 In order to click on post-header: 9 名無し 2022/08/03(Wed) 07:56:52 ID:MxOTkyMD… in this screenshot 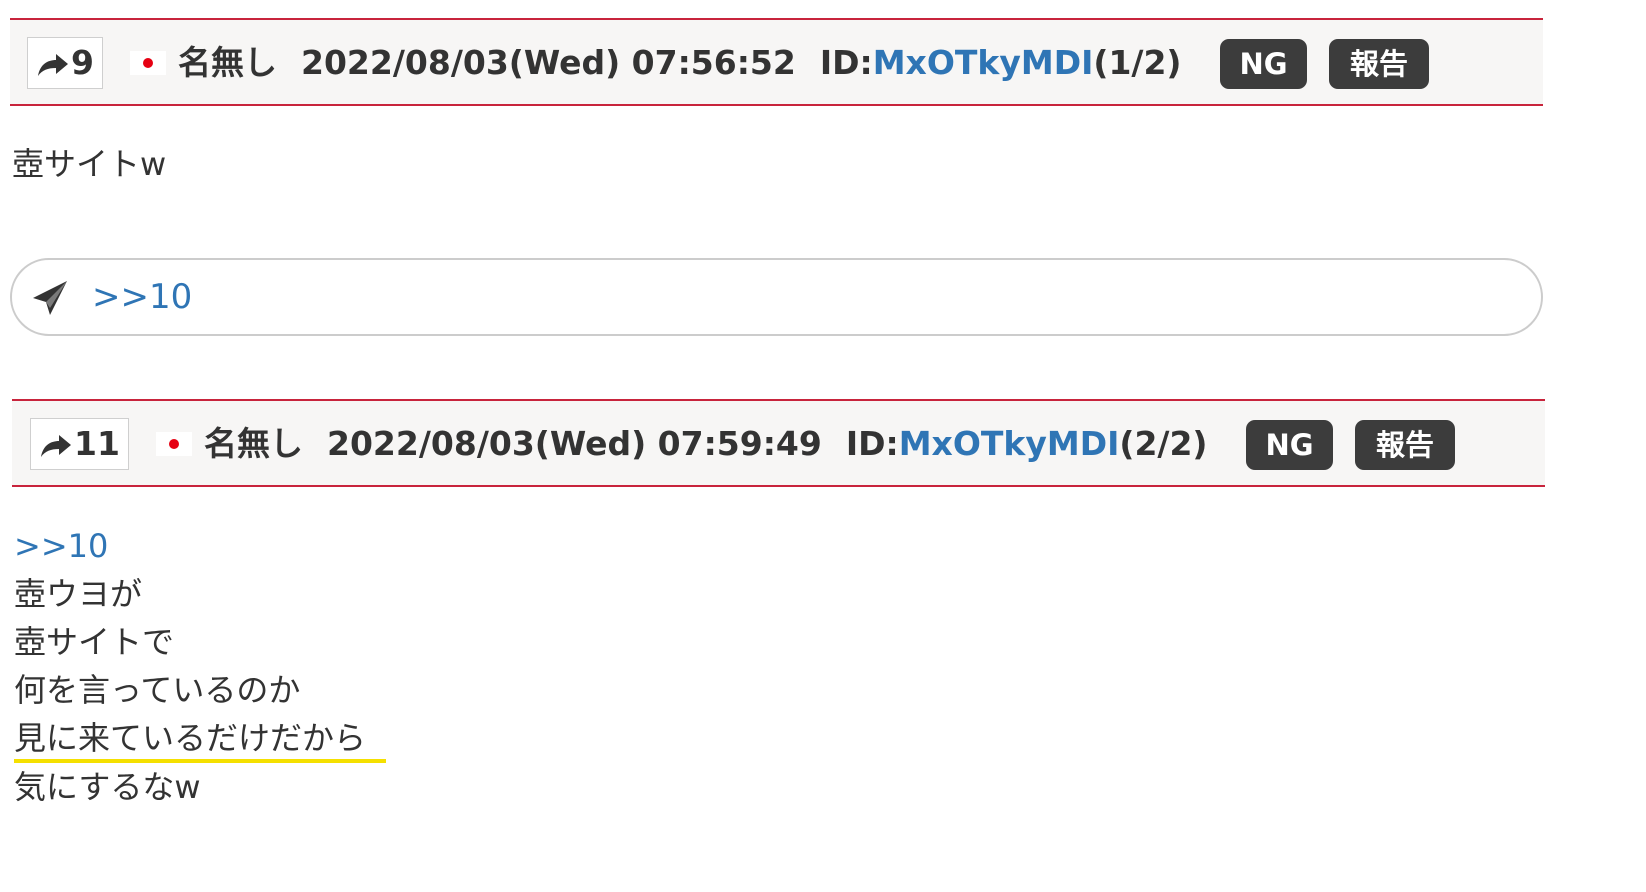, I will do `click(776, 62)`.